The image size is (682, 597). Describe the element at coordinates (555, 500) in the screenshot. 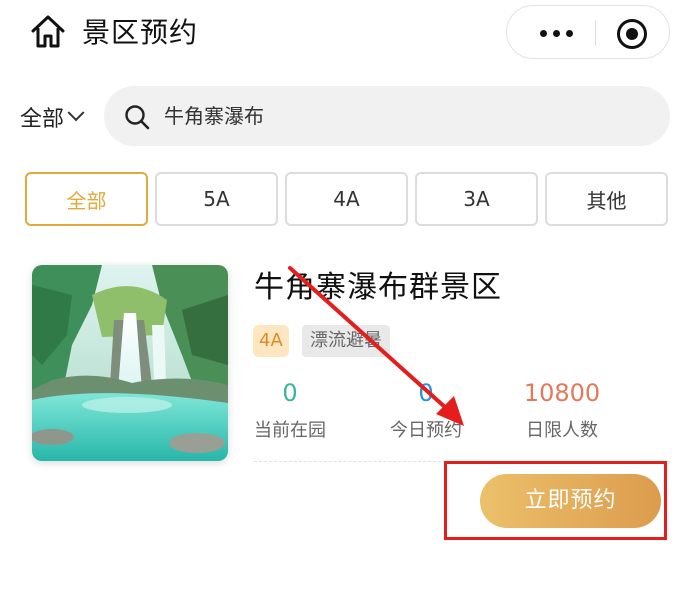

I see `highlight-box` at that location.